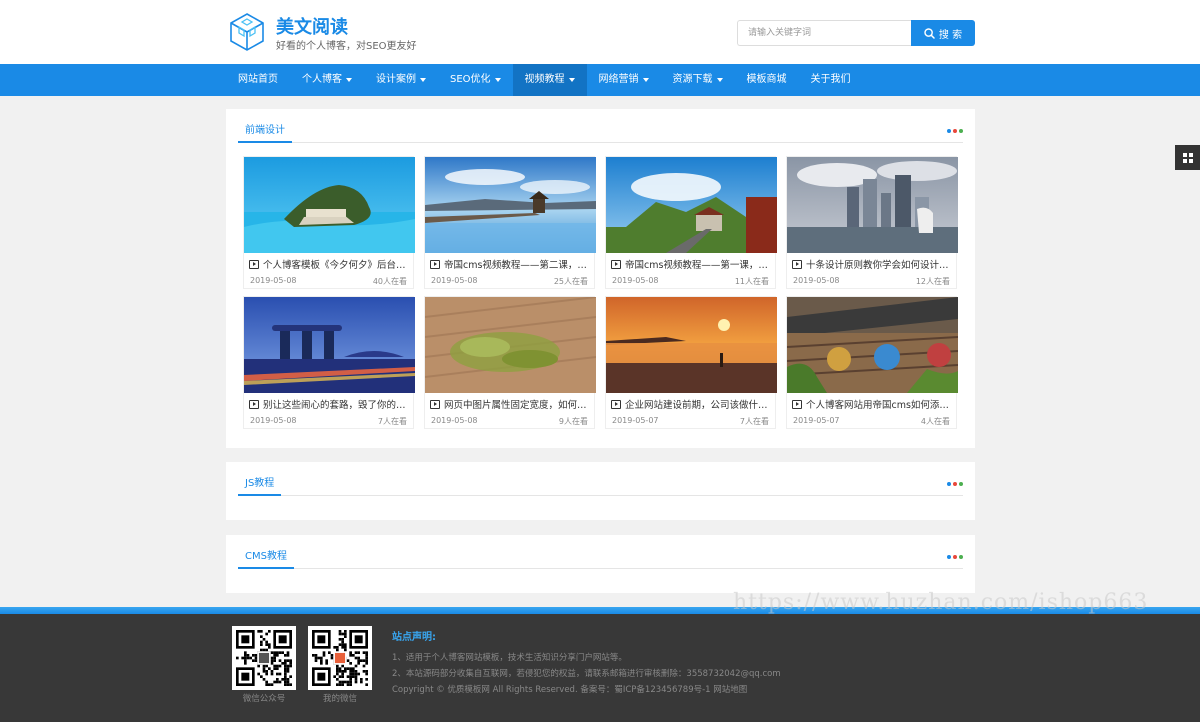  I want to click on nav-item: 网络营销, so click(624, 80).